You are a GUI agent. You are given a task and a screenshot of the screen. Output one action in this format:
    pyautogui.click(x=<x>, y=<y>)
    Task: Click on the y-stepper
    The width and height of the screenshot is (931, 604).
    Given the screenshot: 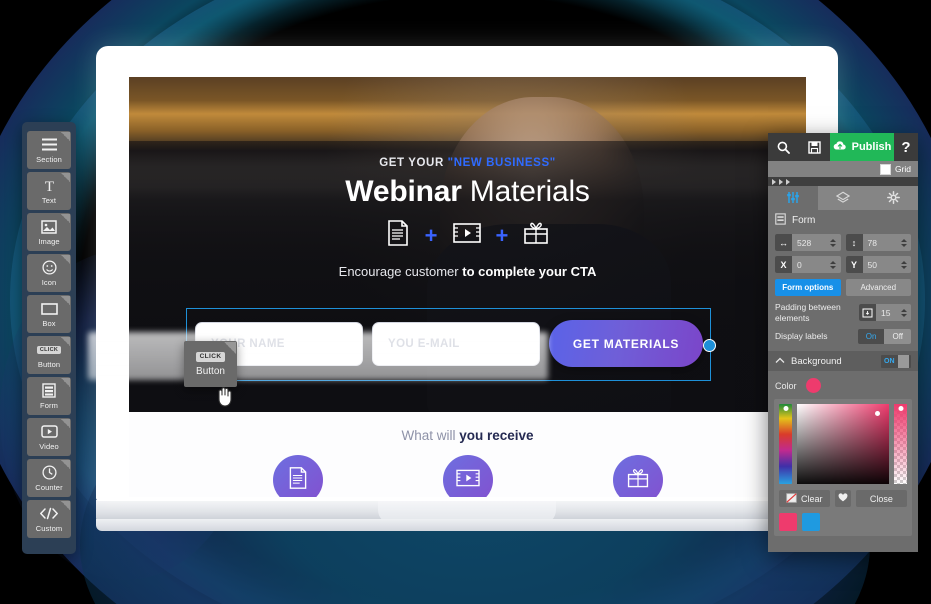 What is the action you would take?
    pyautogui.click(x=905, y=264)
    